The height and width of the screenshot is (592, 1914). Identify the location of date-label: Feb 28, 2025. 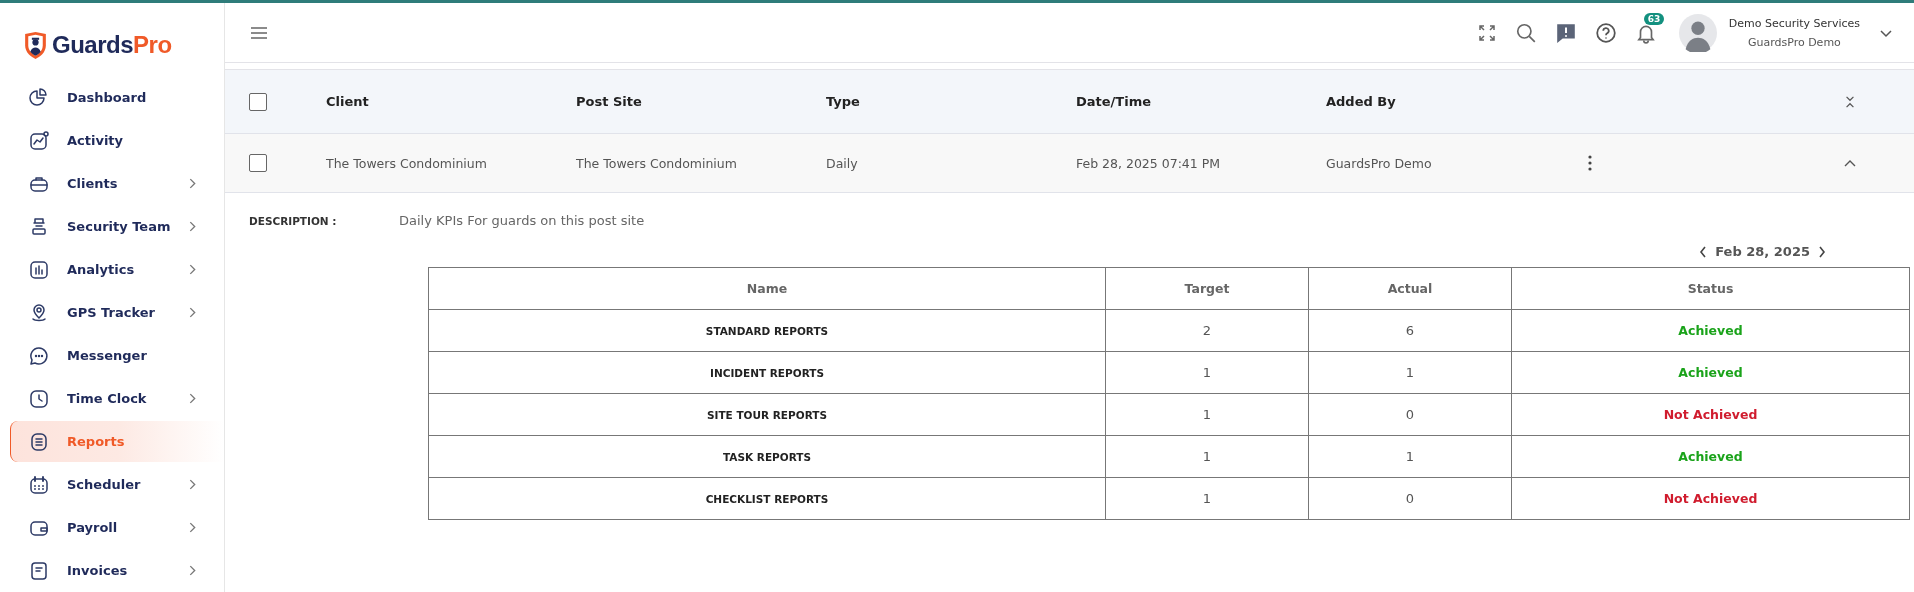
(1762, 251).